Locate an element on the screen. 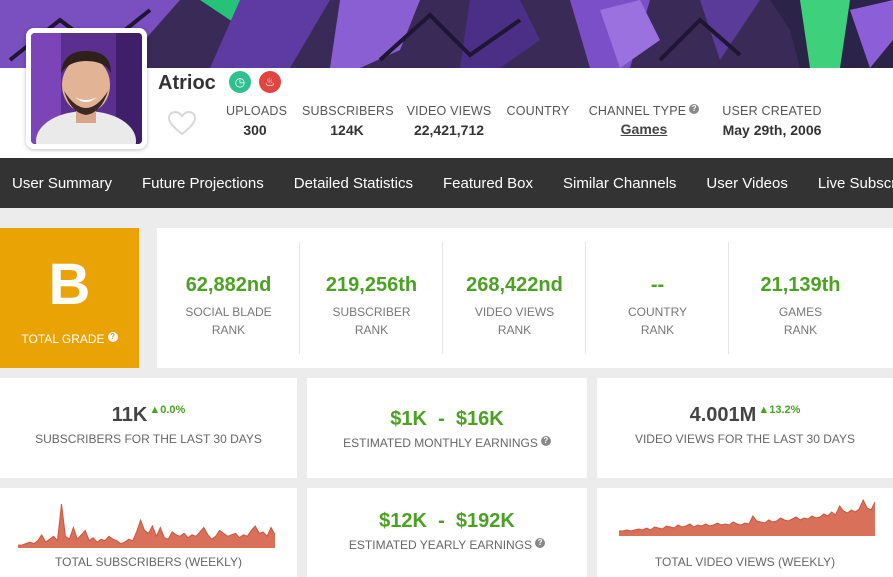 The height and width of the screenshot is (577, 893). stat-label: COUNTRY is located at coordinates (538, 111).